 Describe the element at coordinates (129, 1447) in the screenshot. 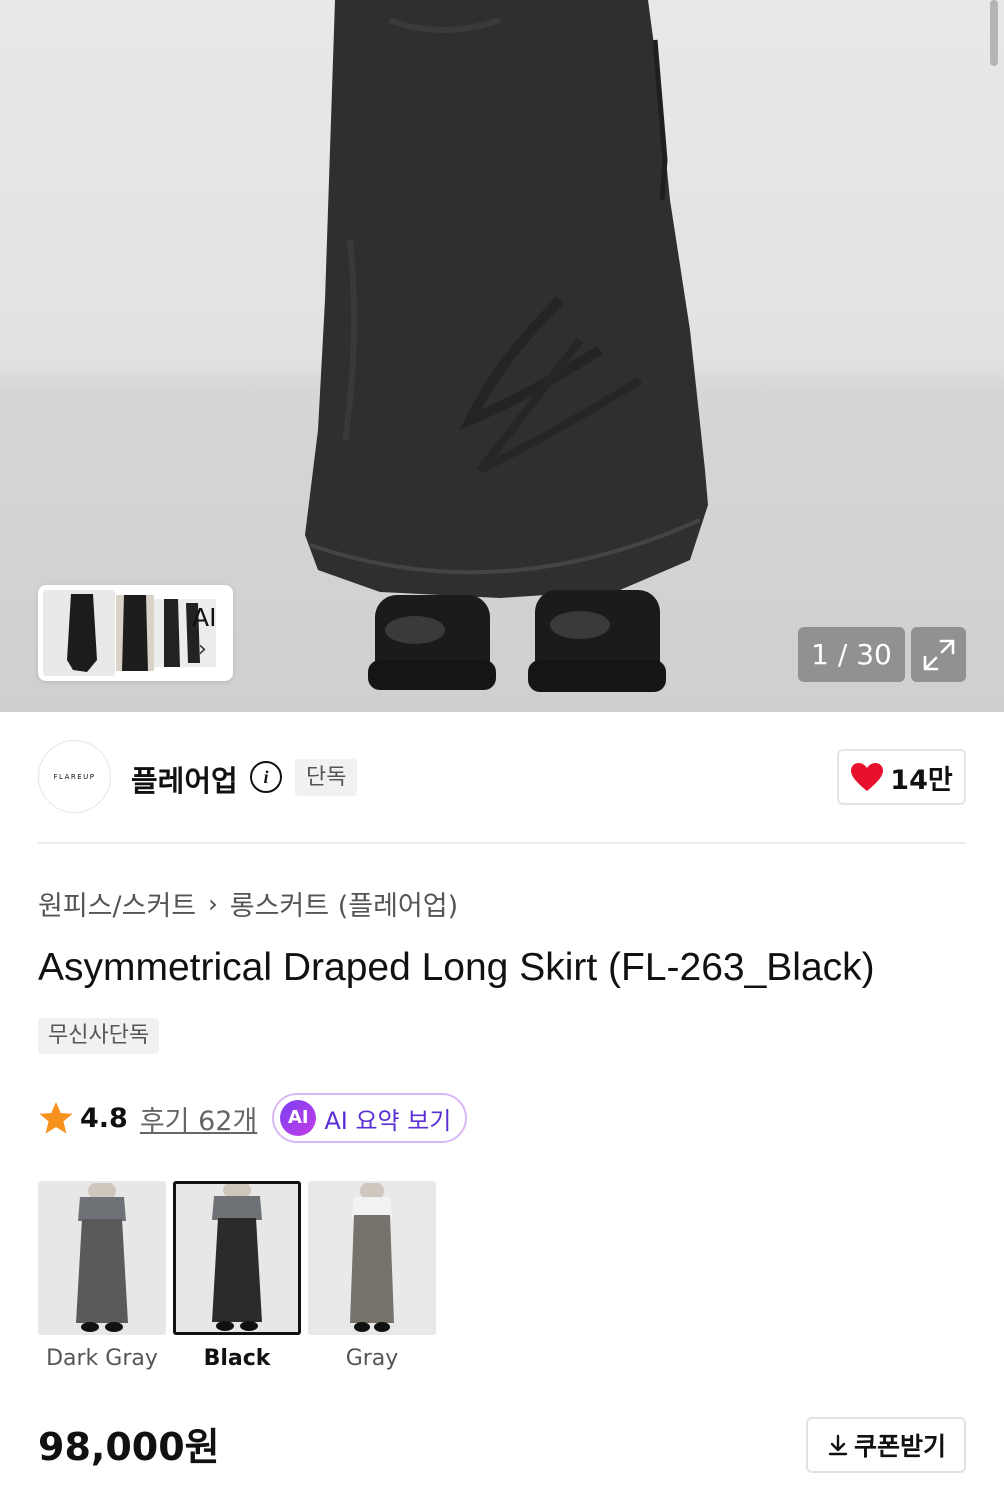

I see `product-price: 98,000원` at that location.